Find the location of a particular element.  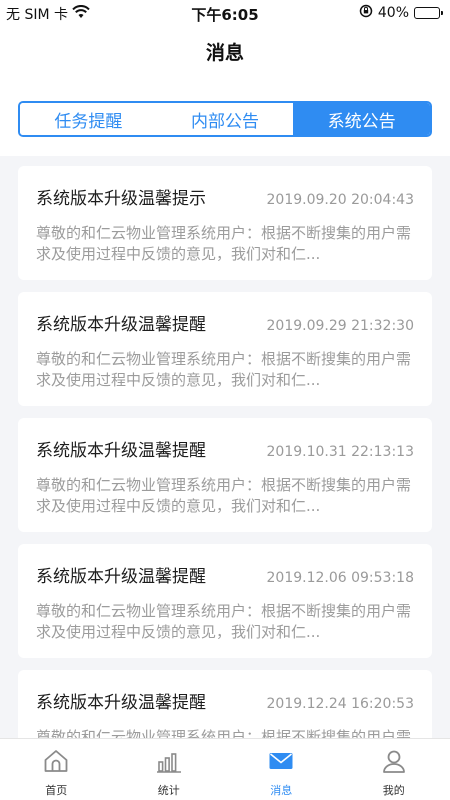

tab-home: 首页 is located at coordinates (56, 769).